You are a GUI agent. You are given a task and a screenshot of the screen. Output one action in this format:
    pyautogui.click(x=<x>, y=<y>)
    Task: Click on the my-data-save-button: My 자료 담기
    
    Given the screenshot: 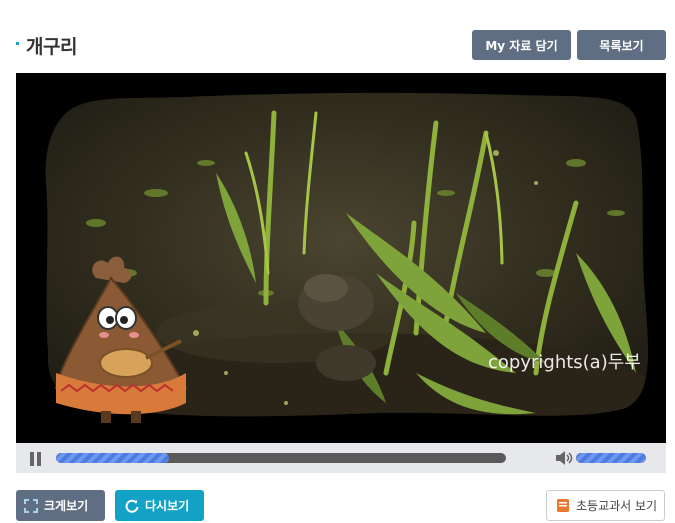 What is the action you would take?
    pyautogui.click(x=521, y=45)
    